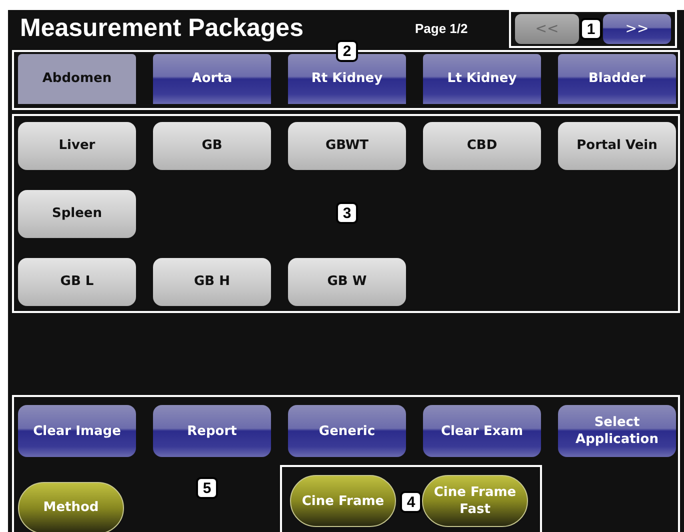 The image size is (684, 532). Describe the element at coordinates (347, 213) in the screenshot. I see `callout-marker: 3` at that location.